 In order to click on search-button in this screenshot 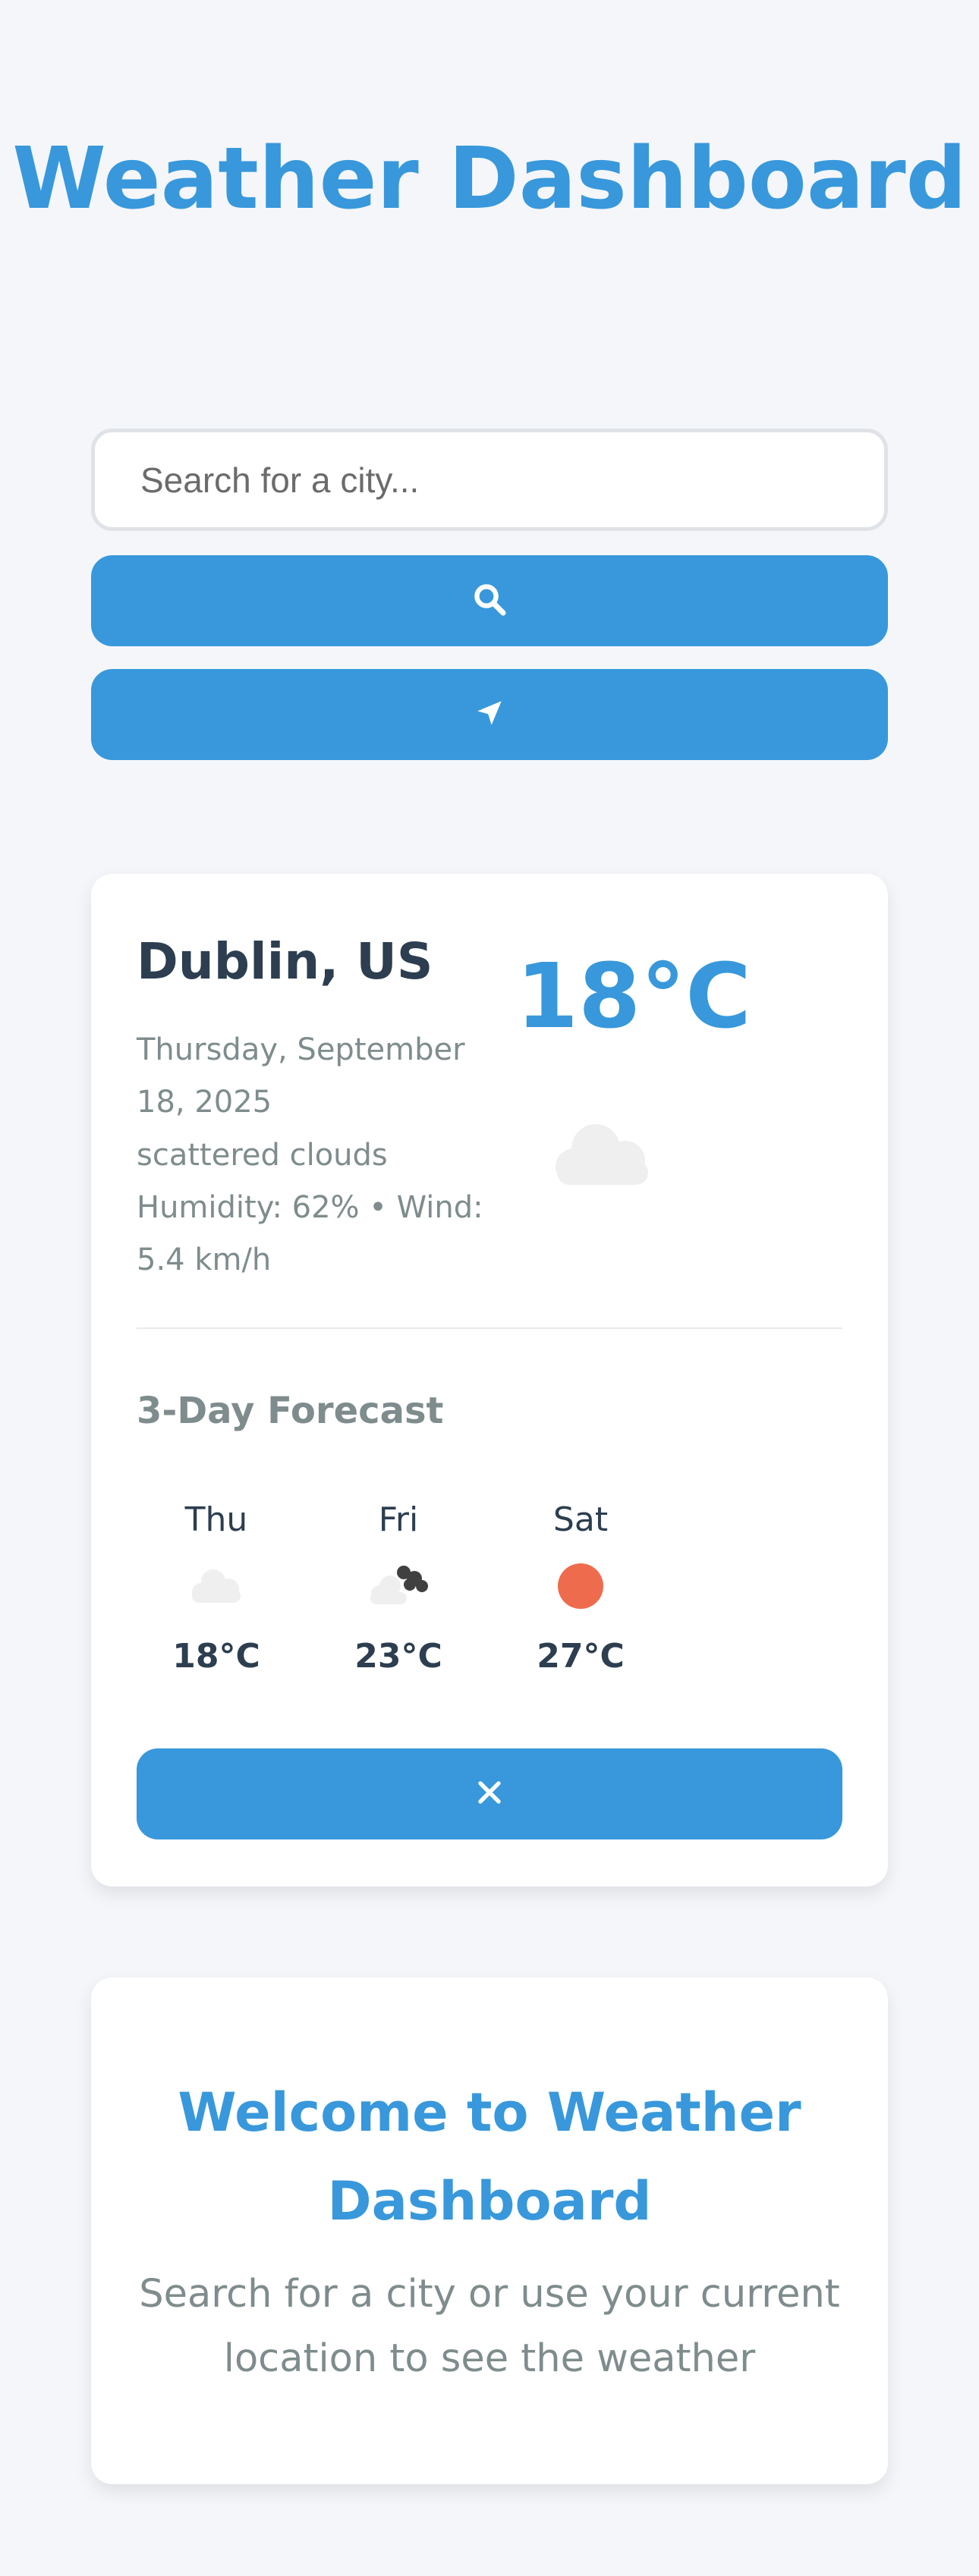, I will do `click(489, 600)`.